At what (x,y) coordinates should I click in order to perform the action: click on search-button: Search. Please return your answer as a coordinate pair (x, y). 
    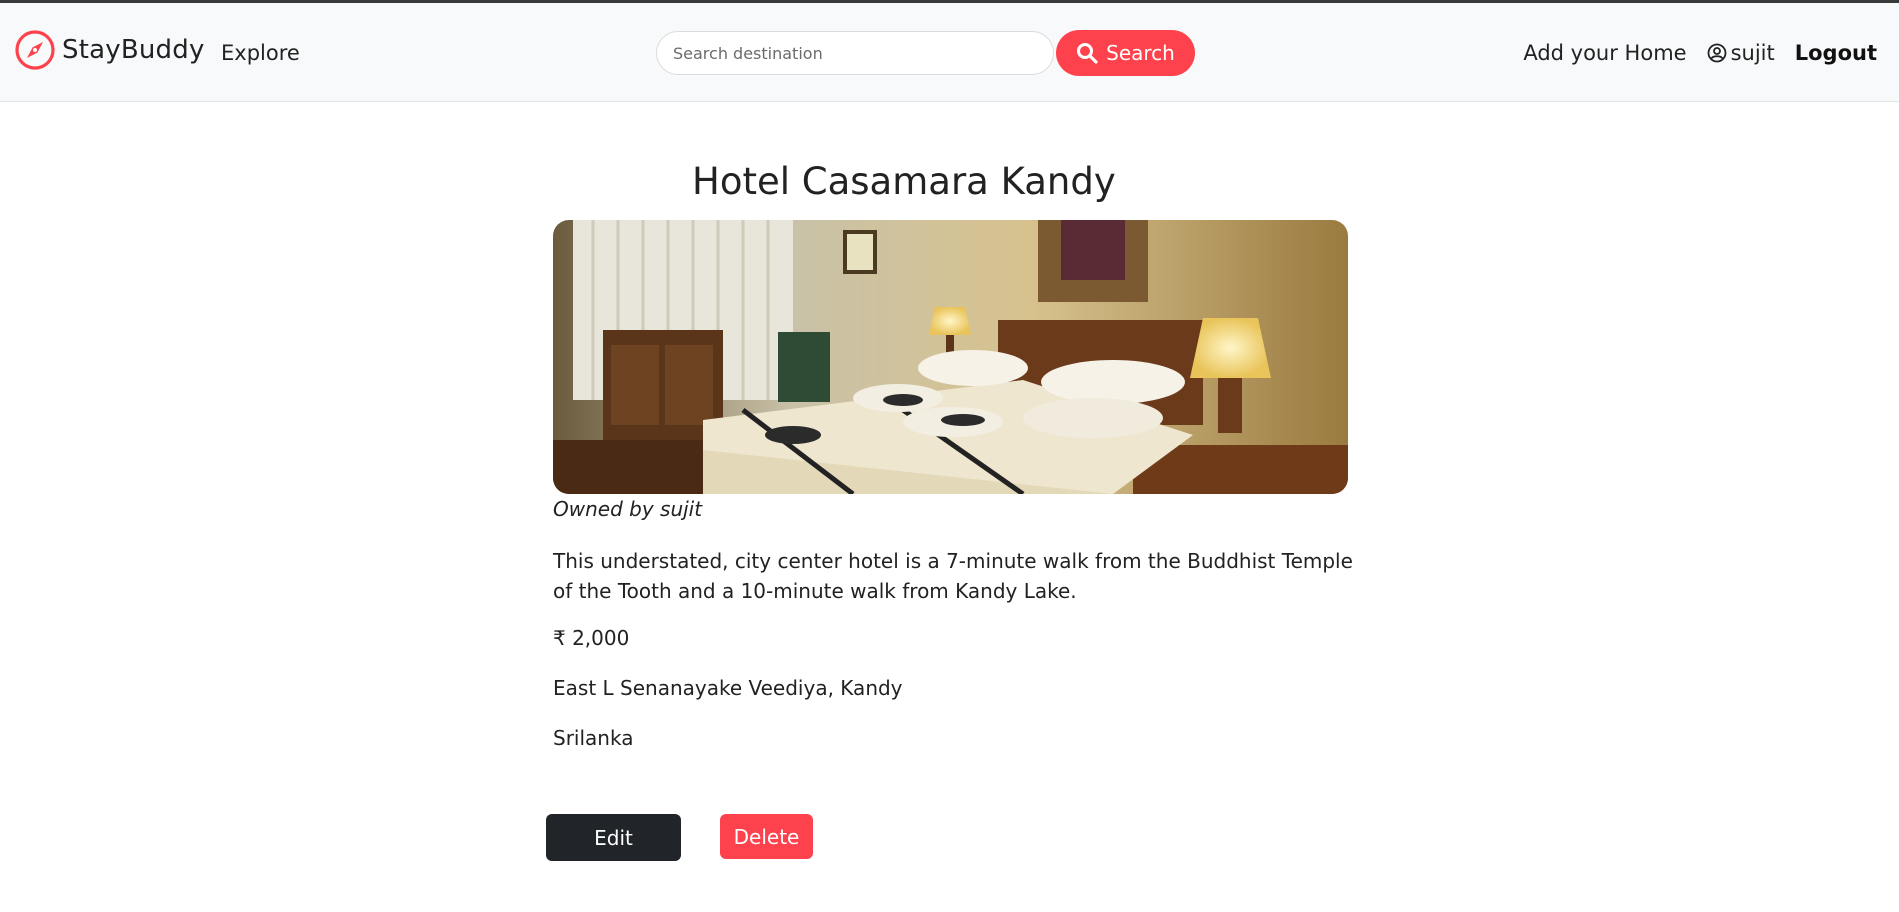
    Looking at the image, I should click on (1125, 53).